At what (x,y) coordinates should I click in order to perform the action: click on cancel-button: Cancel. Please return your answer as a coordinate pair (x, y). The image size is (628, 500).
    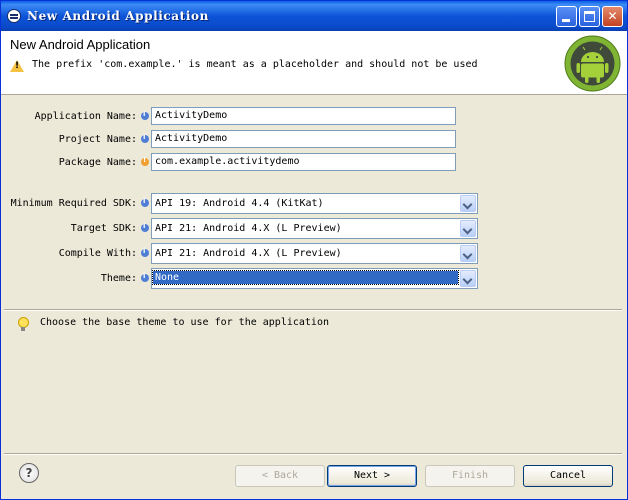
    Looking at the image, I should click on (568, 476).